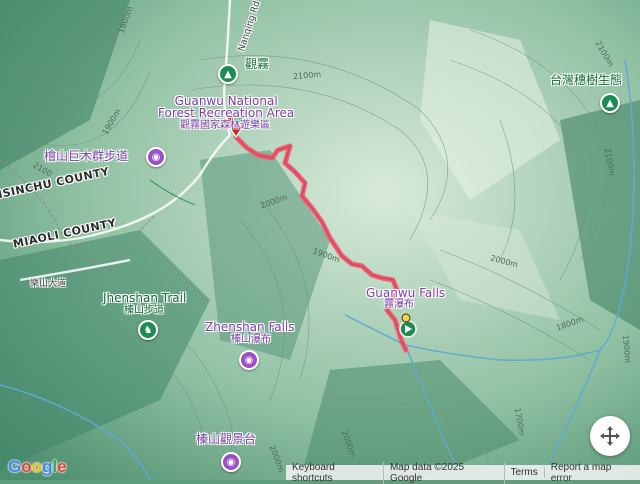 The image size is (640, 484). I want to click on poi-label-cypress-trail: 檜山巨木群步道, so click(86, 156).